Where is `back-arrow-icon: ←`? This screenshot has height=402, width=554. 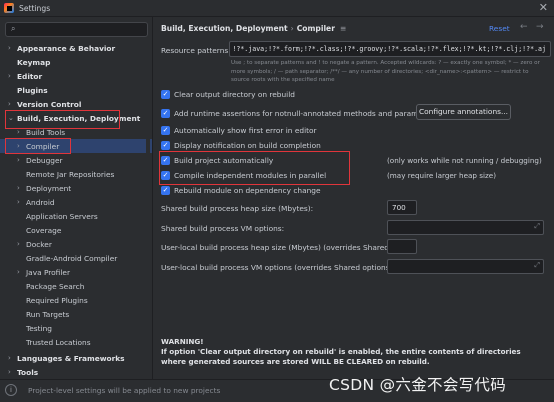 back-arrow-icon: ← is located at coordinates (524, 27).